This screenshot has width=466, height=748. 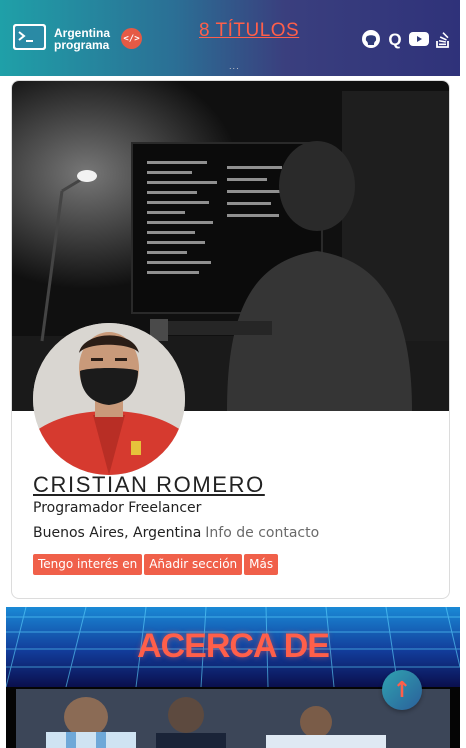 What do you see at coordinates (117, 508) in the screenshot?
I see `profile-role: Programador Freelancer` at bounding box center [117, 508].